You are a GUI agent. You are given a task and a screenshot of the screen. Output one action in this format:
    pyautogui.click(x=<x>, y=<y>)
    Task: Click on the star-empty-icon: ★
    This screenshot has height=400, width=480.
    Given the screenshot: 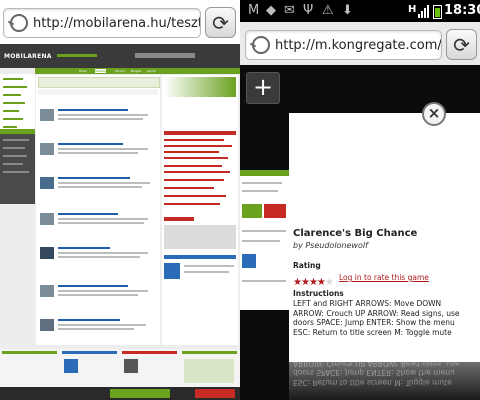 What is the action you would take?
    pyautogui.click(x=329, y=282)
    